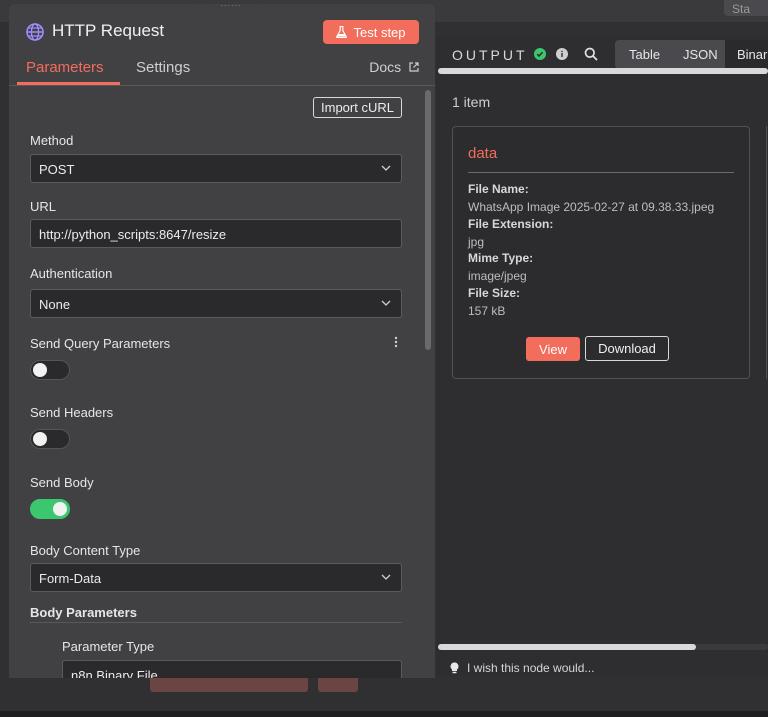  Describe the element at coordinates (476, 242) in the screenshot. I see `file-extension-value: jpg` at that location.